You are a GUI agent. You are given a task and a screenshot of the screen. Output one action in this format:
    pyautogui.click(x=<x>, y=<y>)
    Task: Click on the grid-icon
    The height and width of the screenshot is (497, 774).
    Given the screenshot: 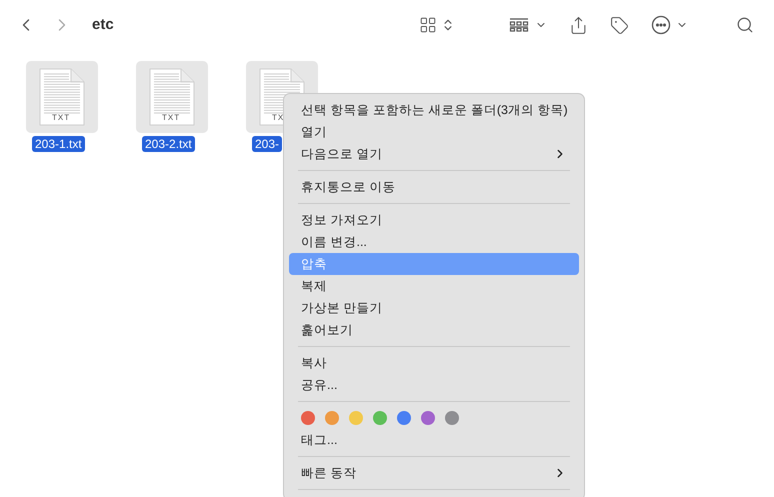 What is the action you would take?
    pyautogui.click(x=428, y=25)
    